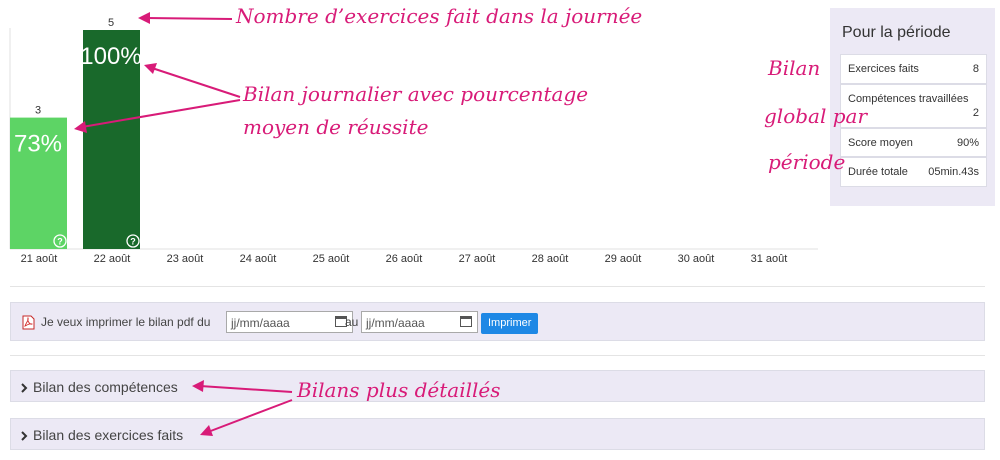  I want to click on stat-duration: Durée totale 05min.43s, so click(913, 172).